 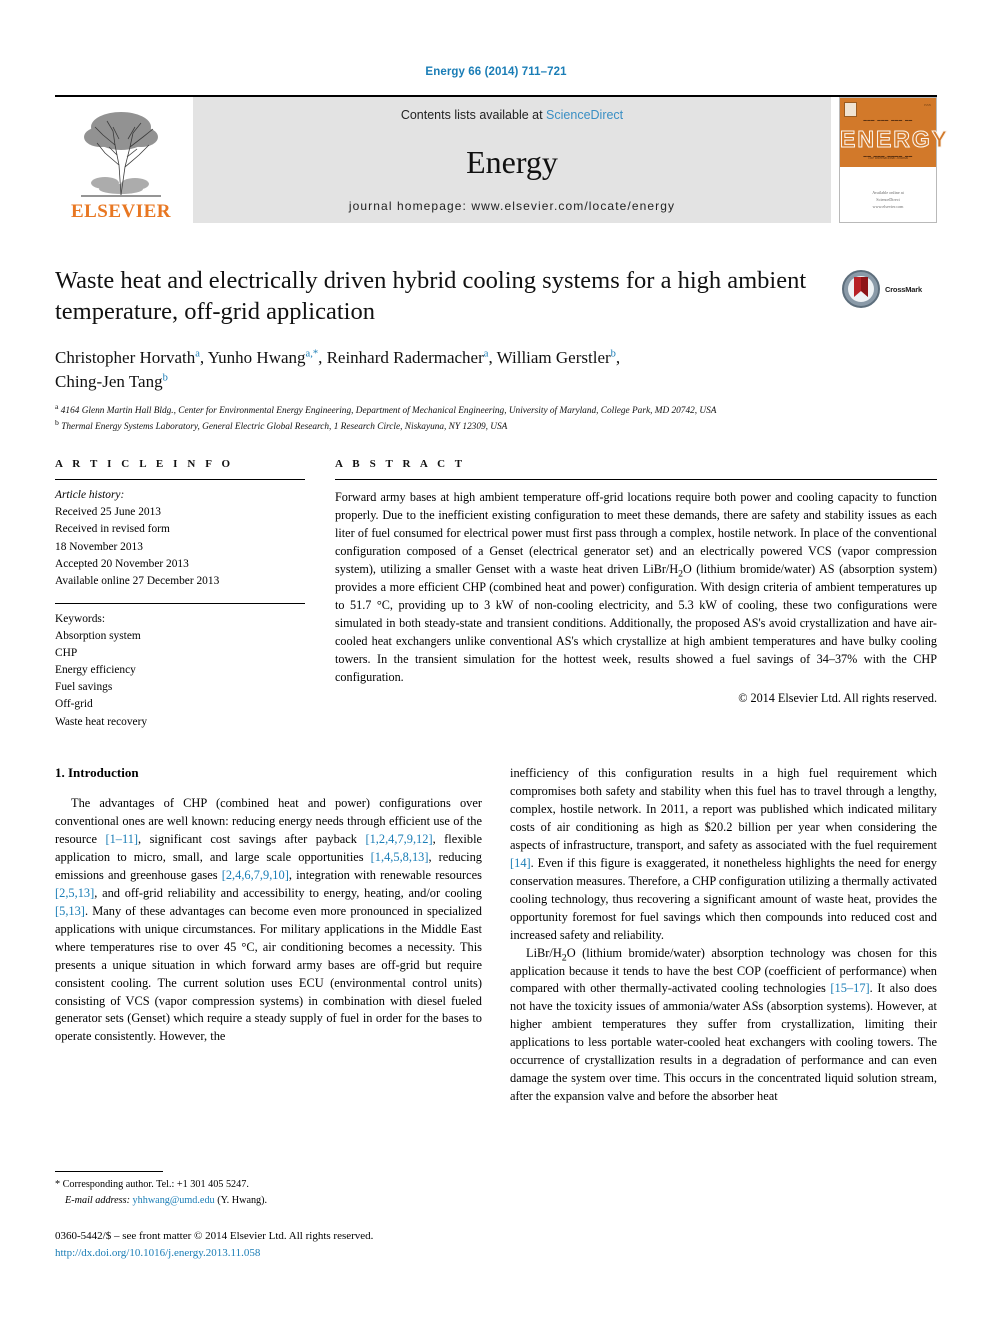 I want to click on crossmark-badge: CrossMark, so click(x=889, y=296).